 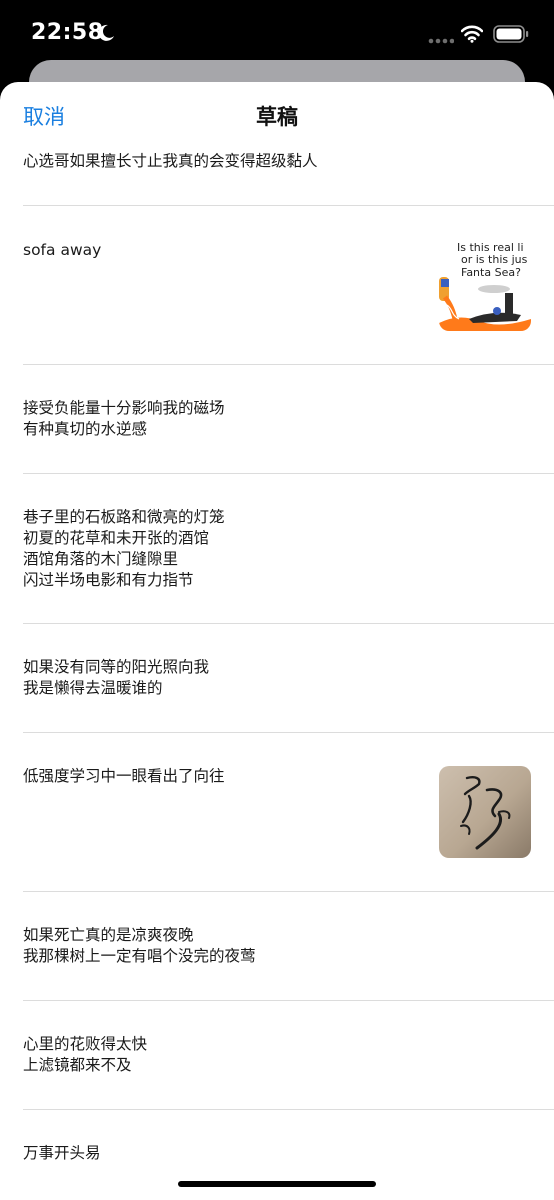 What do you see at coordinates (67, 32) in the screenshot?
I see `status-time: 22:58` at bounding box center [67, 32].